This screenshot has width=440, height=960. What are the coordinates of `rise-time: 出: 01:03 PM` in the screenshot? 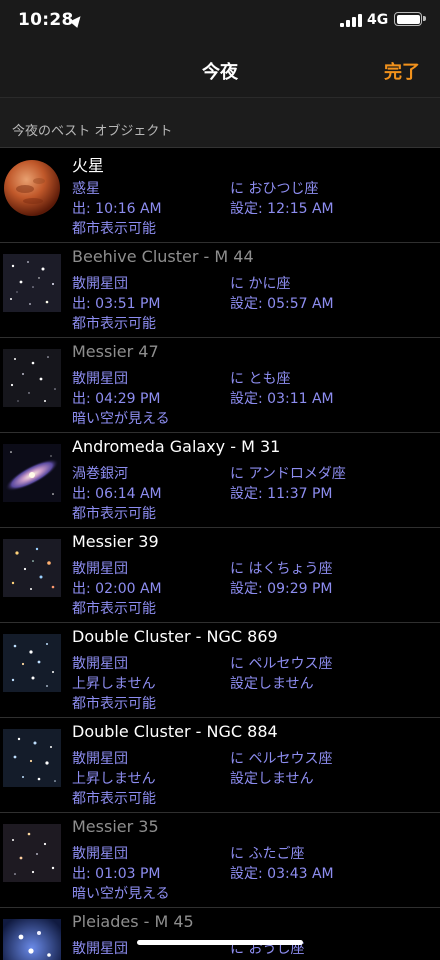 It's located at (116, 874).